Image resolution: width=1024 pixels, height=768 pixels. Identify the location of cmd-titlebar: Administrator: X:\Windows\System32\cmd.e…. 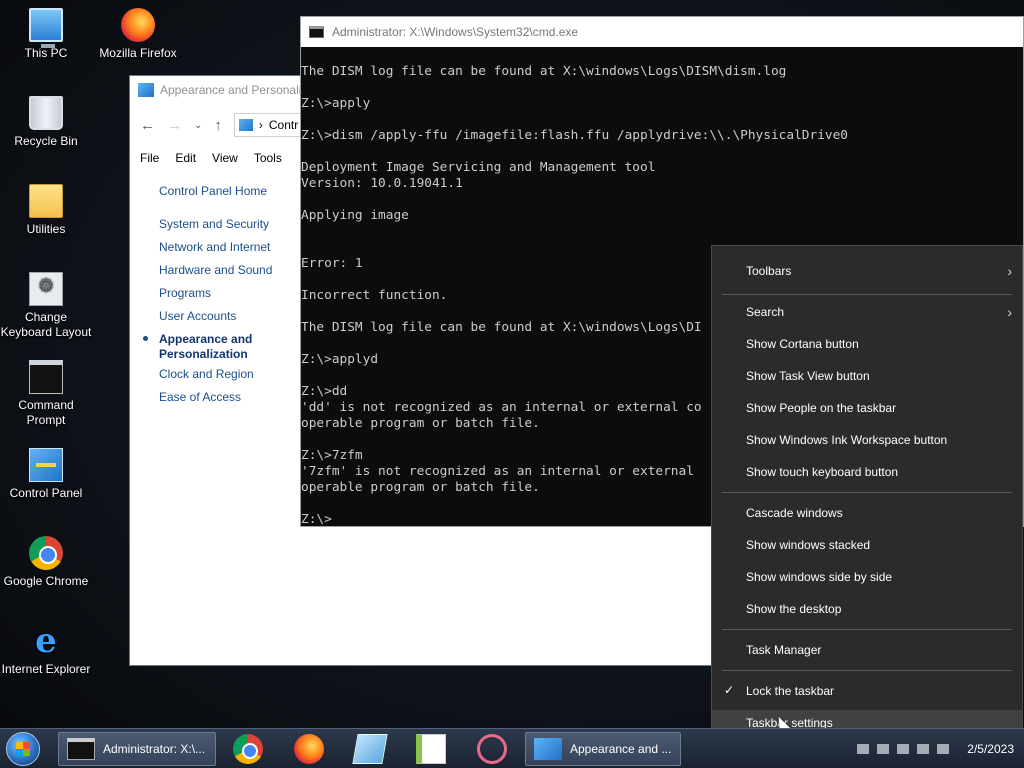
(662, 32).